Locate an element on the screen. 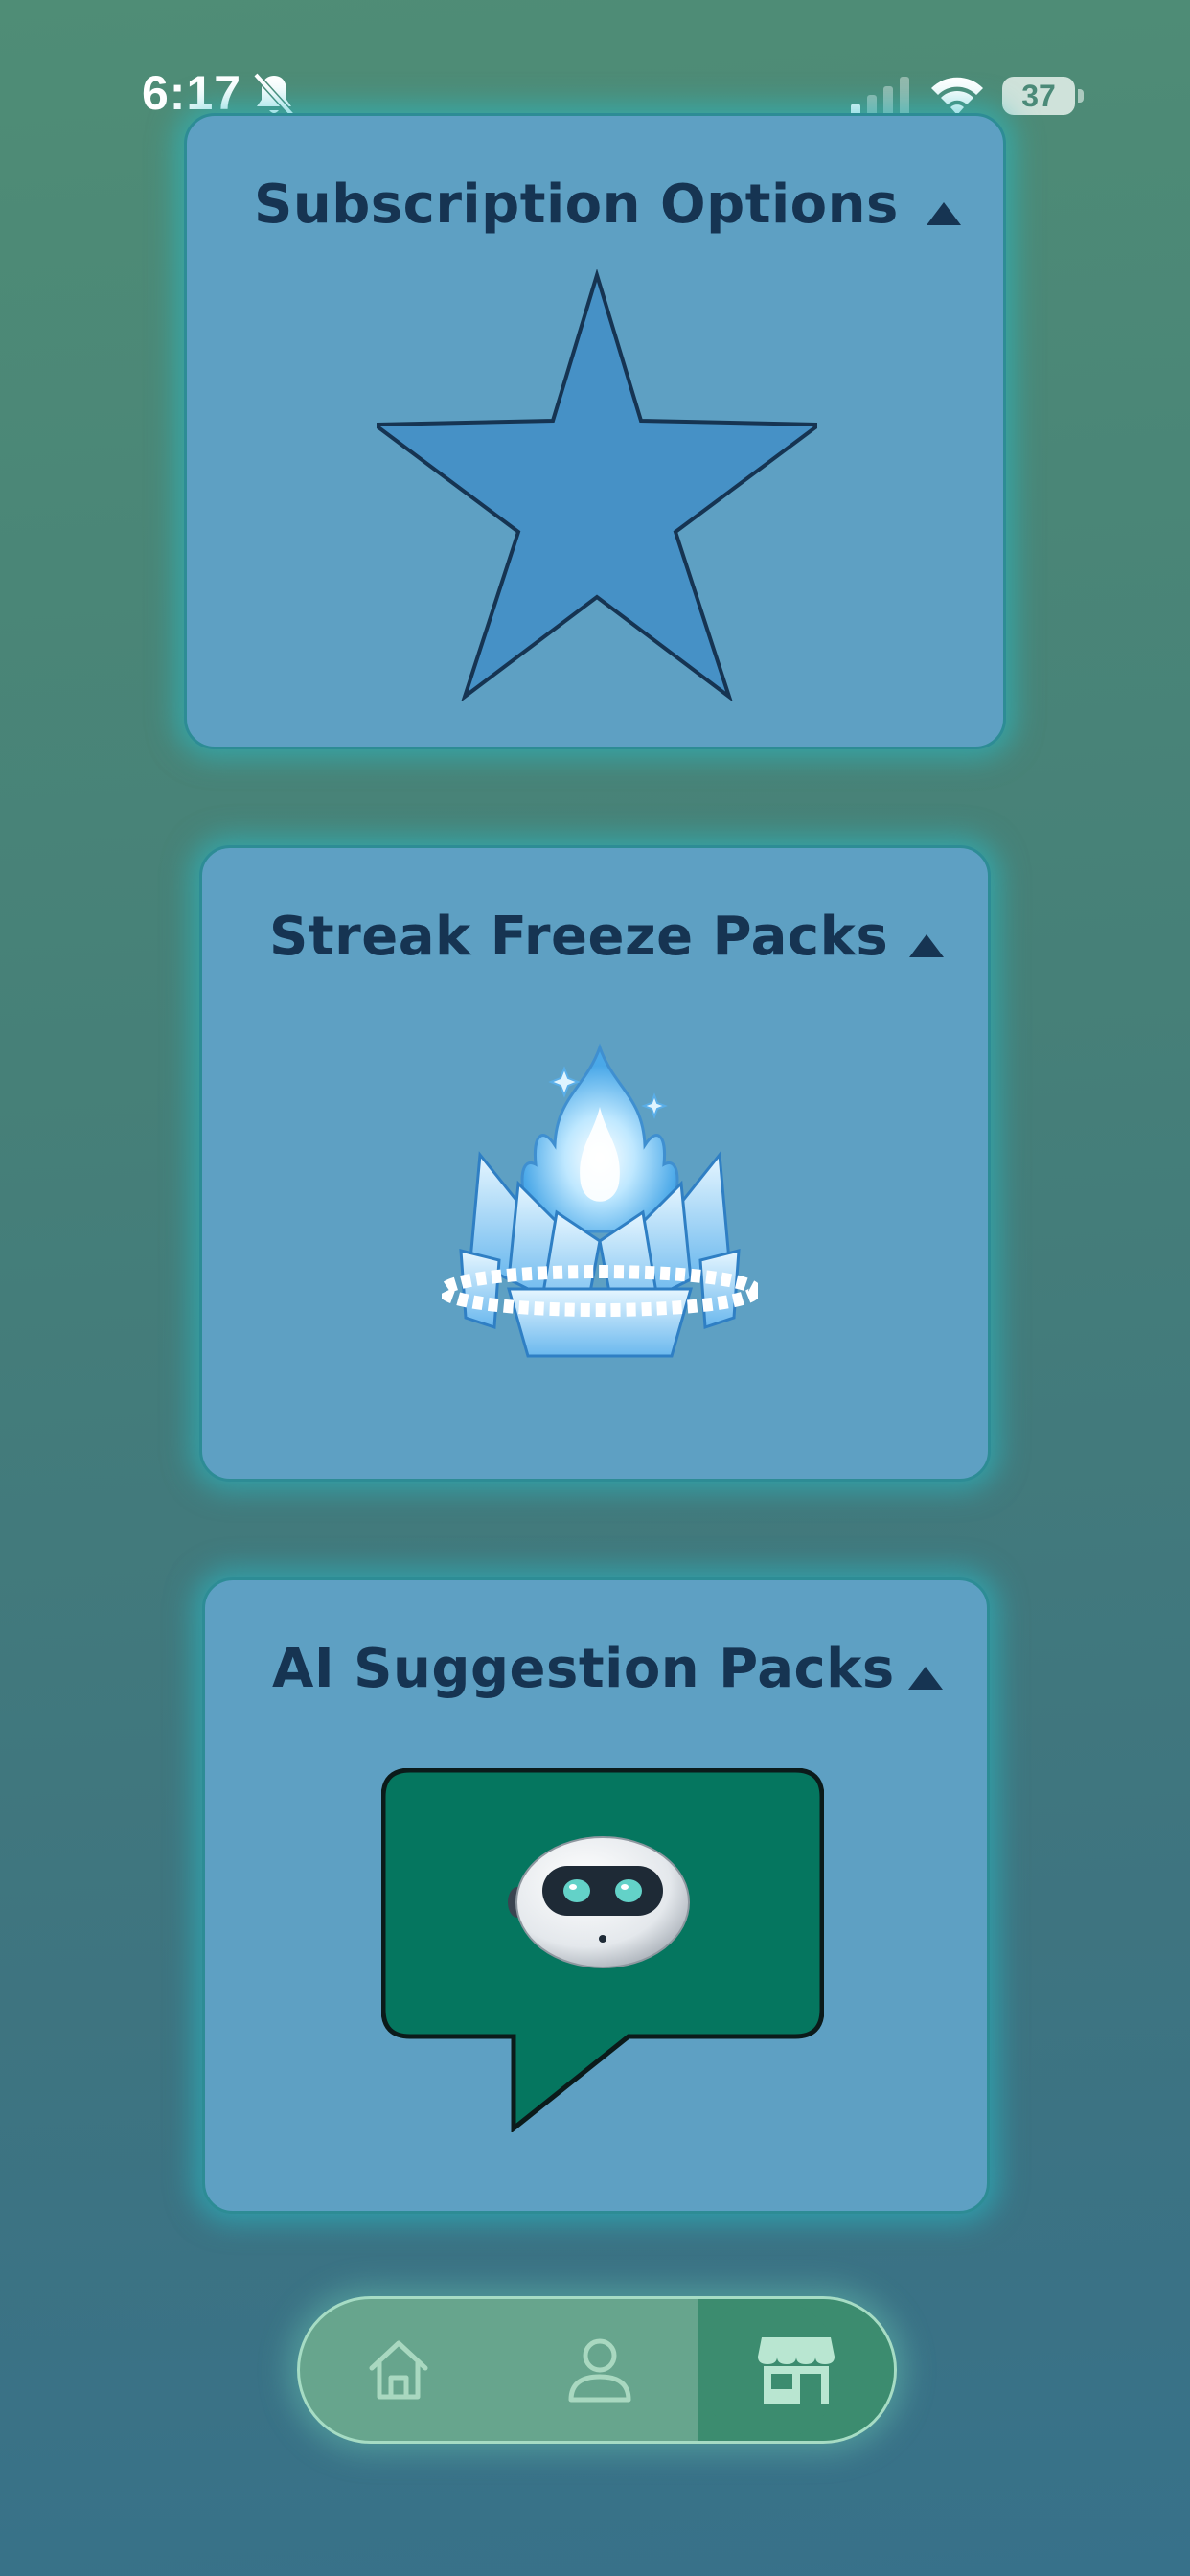 Image resolution: width=1190 pixels, height=2576 pixels. battery-icon: 37 is located at coordinates (1043, 96).